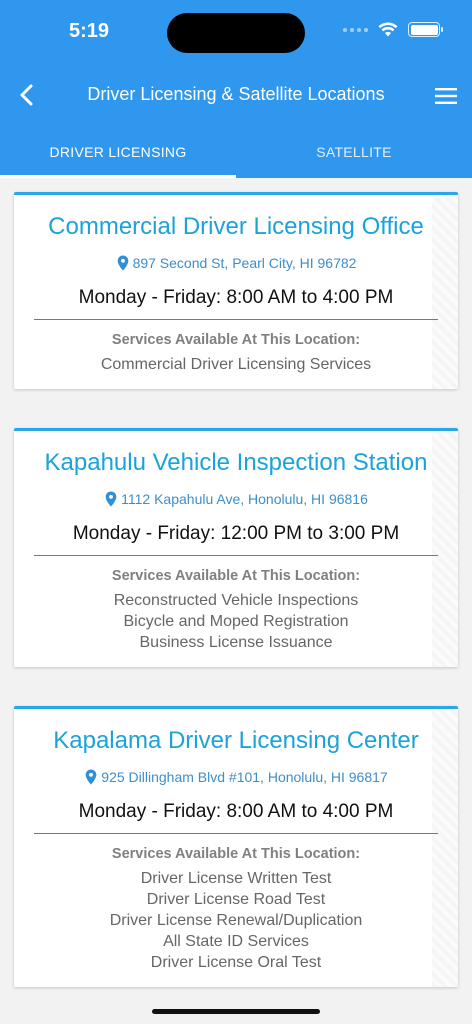 The height and width of the screenshot is (1024, 472). What do you see at coordinates (118, 152) in the screenshot?
I see `tab-driver-licensing: DRIVER LICENSING` at bounding box center [118, 152].